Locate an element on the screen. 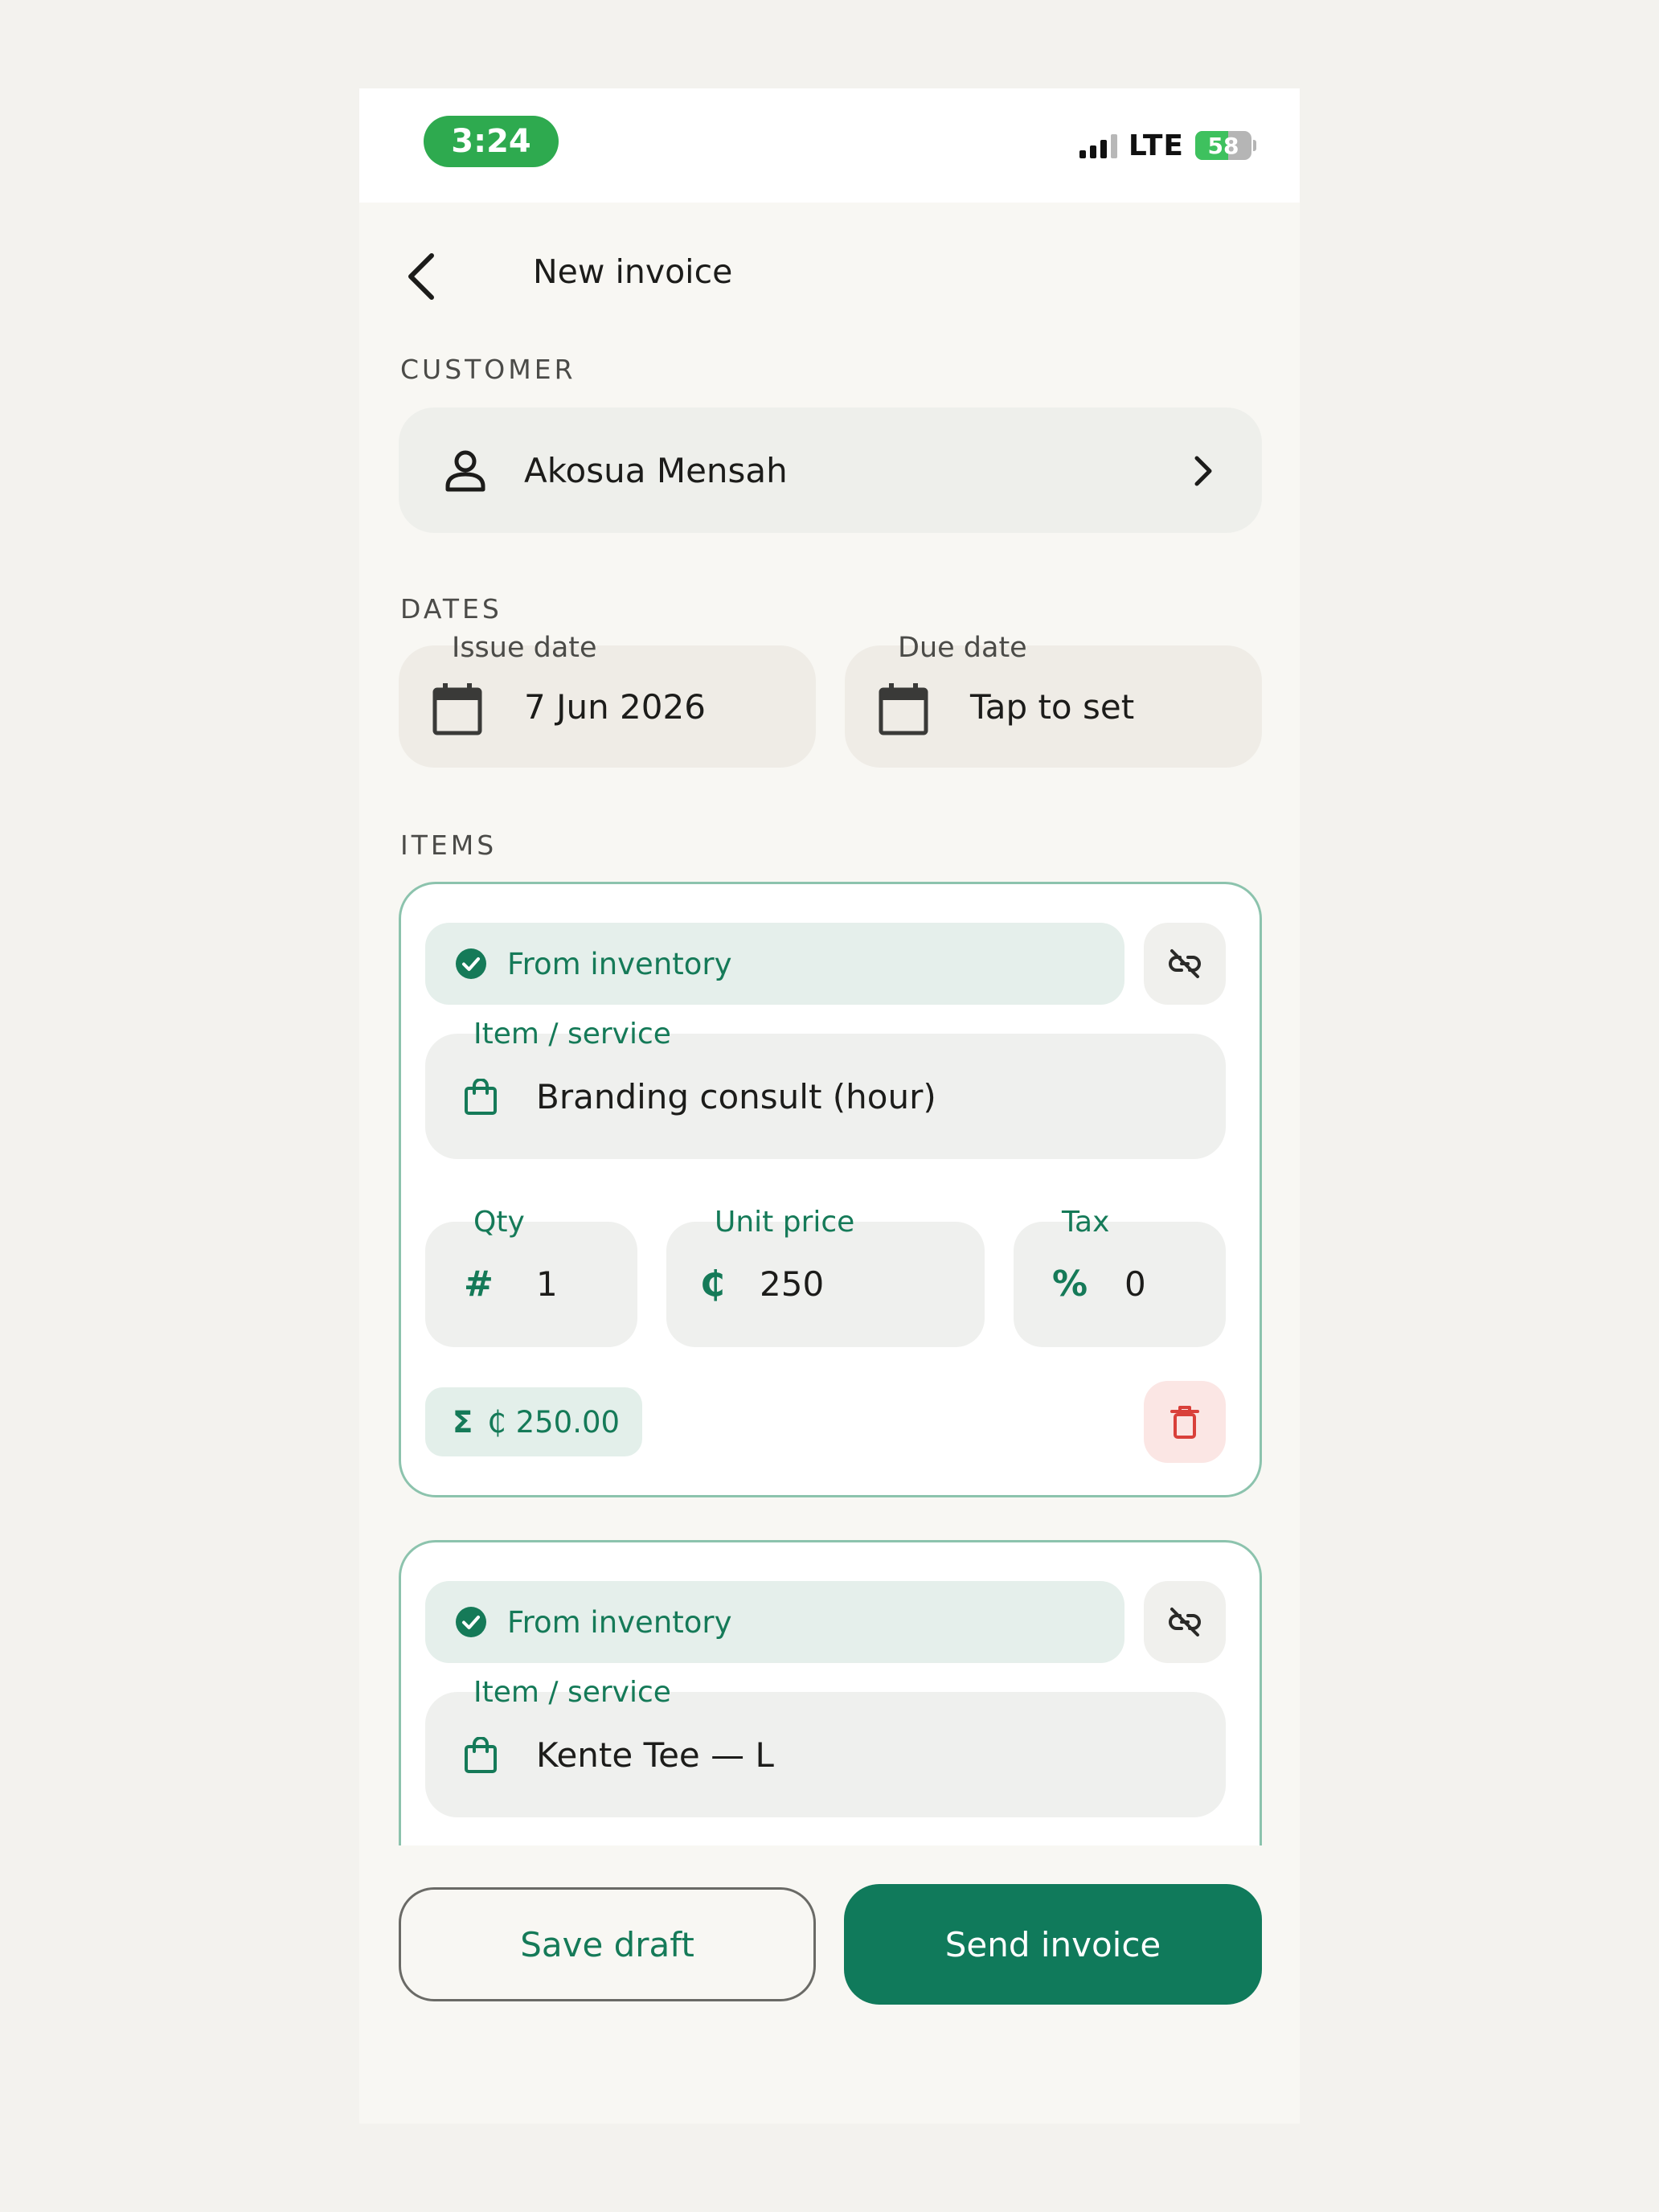 This screenshot has height=2212, width=1659. issue-date-field: Issue date 7 Jun 2026 is located at coordinates (607, 700).